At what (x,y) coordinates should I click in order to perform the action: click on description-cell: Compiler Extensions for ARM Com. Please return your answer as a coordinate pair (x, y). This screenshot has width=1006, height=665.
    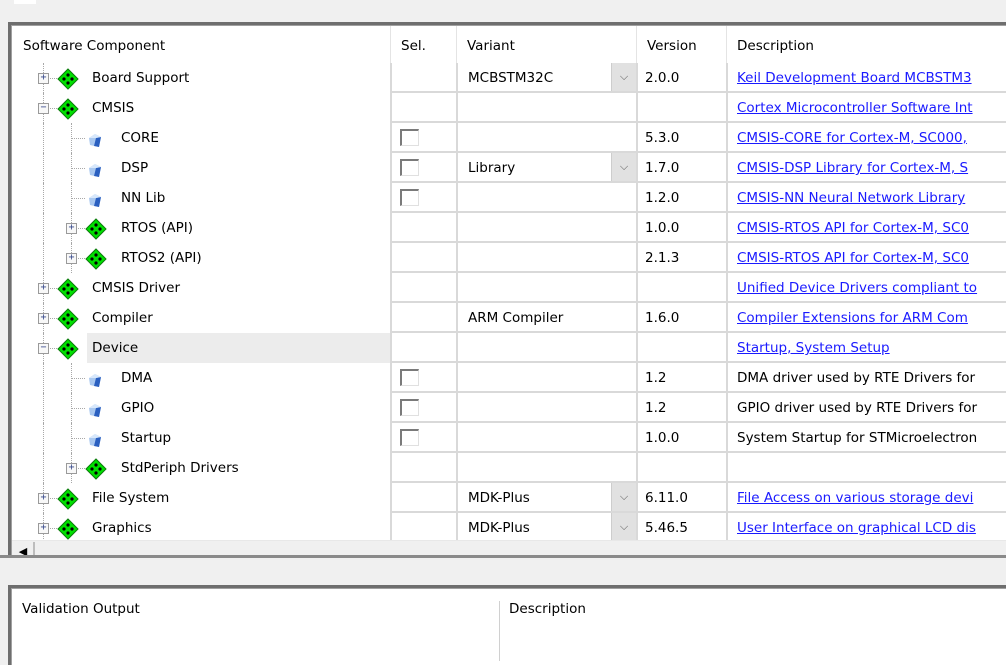
    Looking at the image, I should click on (866, 318).